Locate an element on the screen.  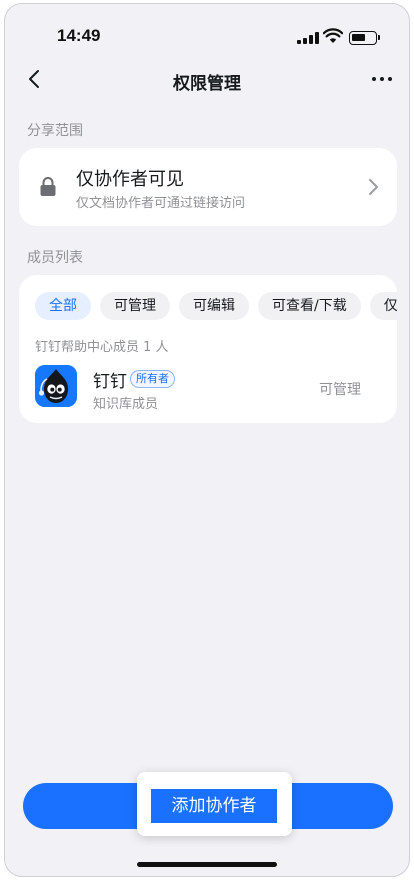
filter-chip-edit: 可编辑 is located at coordinates (214, 306).